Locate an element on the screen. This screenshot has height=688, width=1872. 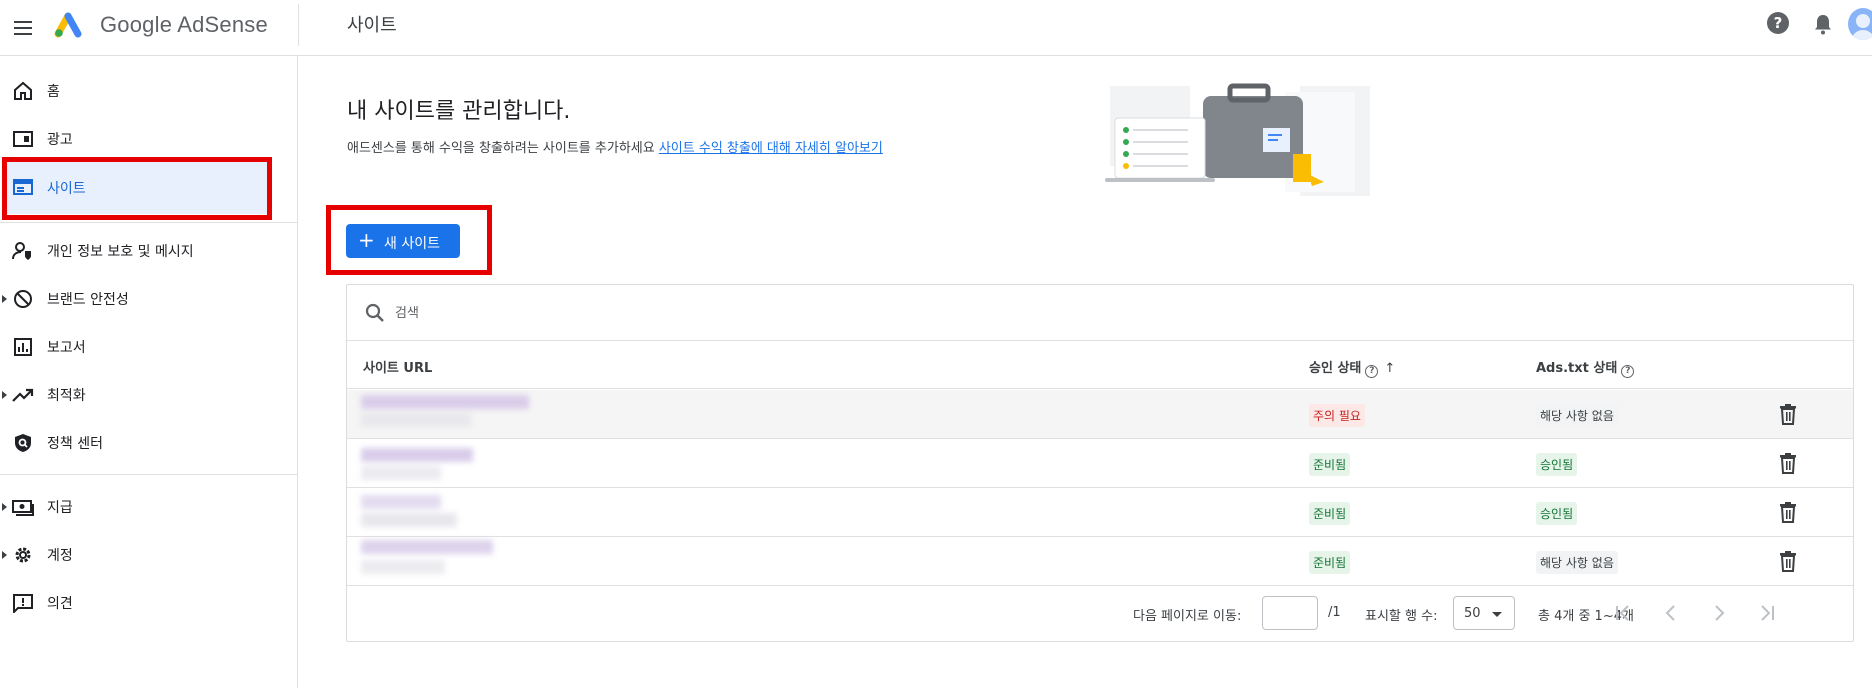
new-site-button: + 새 사이트 is located at coordinates (403, 241).